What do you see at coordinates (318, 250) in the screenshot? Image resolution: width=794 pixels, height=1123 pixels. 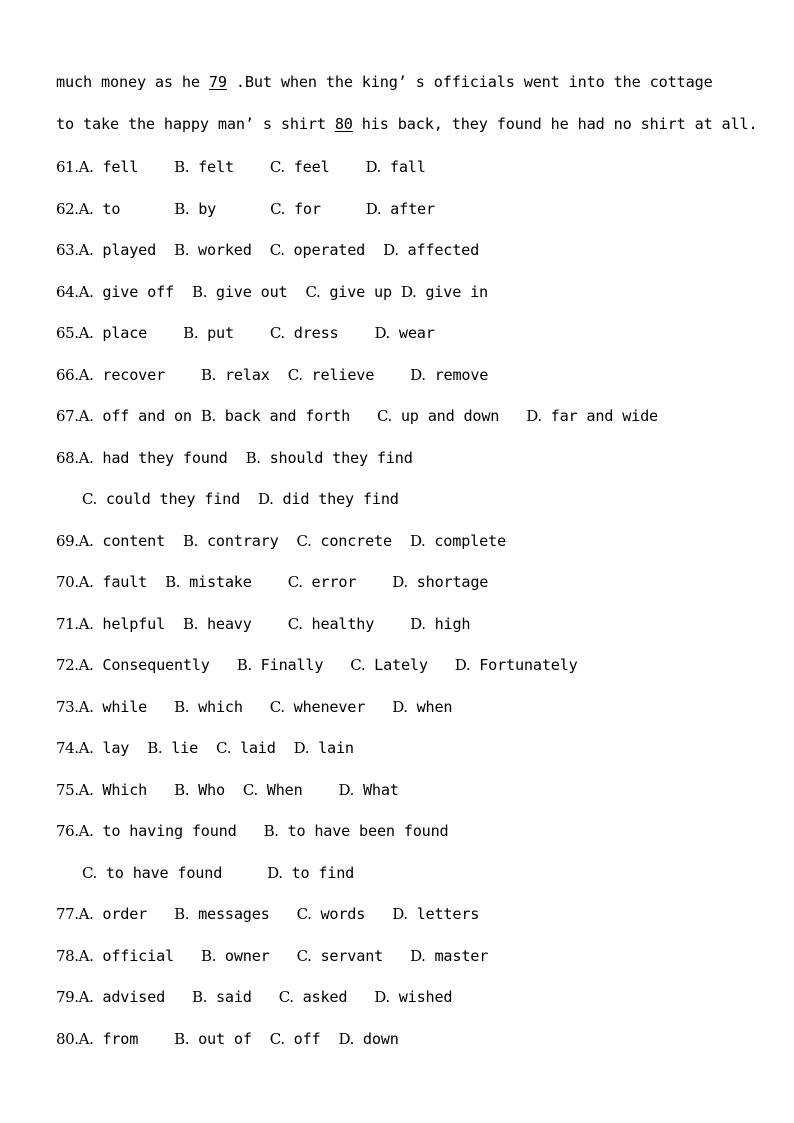 I see `answer-option: C. operated` at bounding box center [318, 250].